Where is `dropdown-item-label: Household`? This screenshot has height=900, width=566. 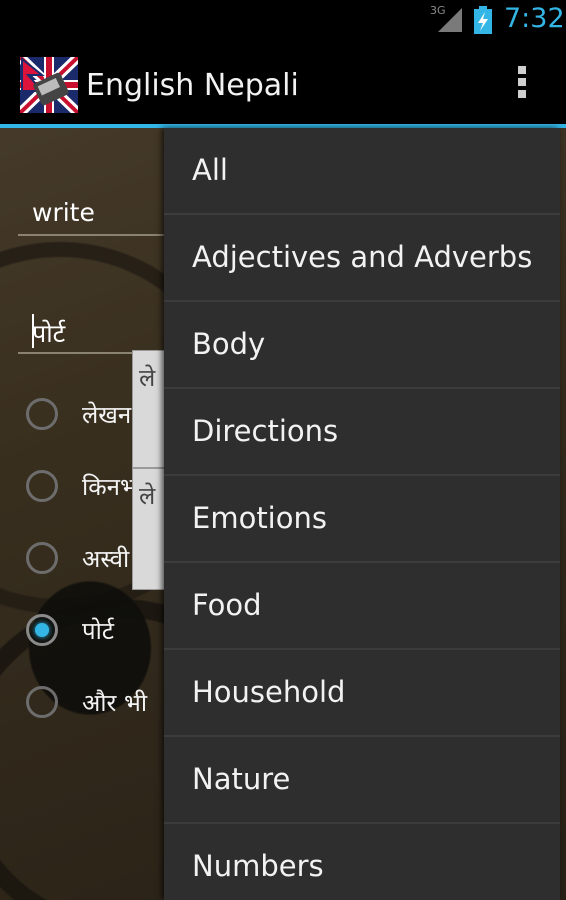
dropdown-item-label: Household is located at coordinates (269, 692).